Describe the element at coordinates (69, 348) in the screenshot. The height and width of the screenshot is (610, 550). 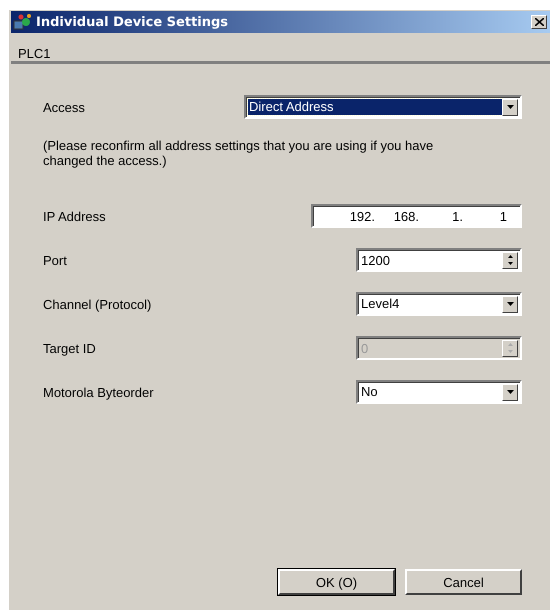
I see `field-label: Target ID` at that location.